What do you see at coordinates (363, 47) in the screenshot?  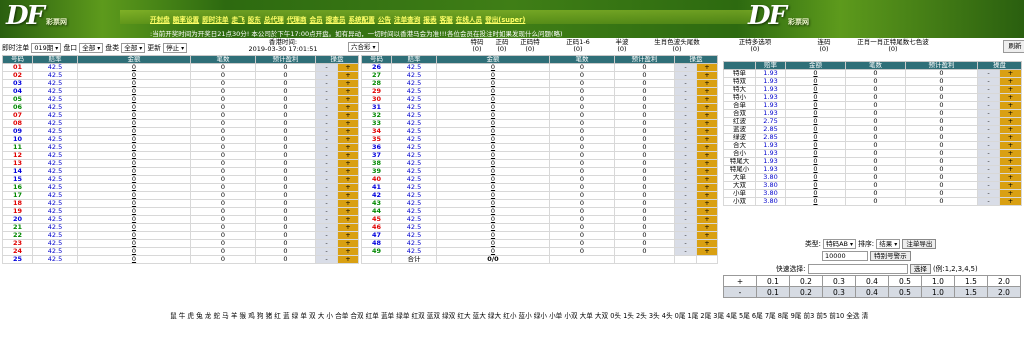 I see `lottery-select: 六合彩` at bounding box center [363, 47].